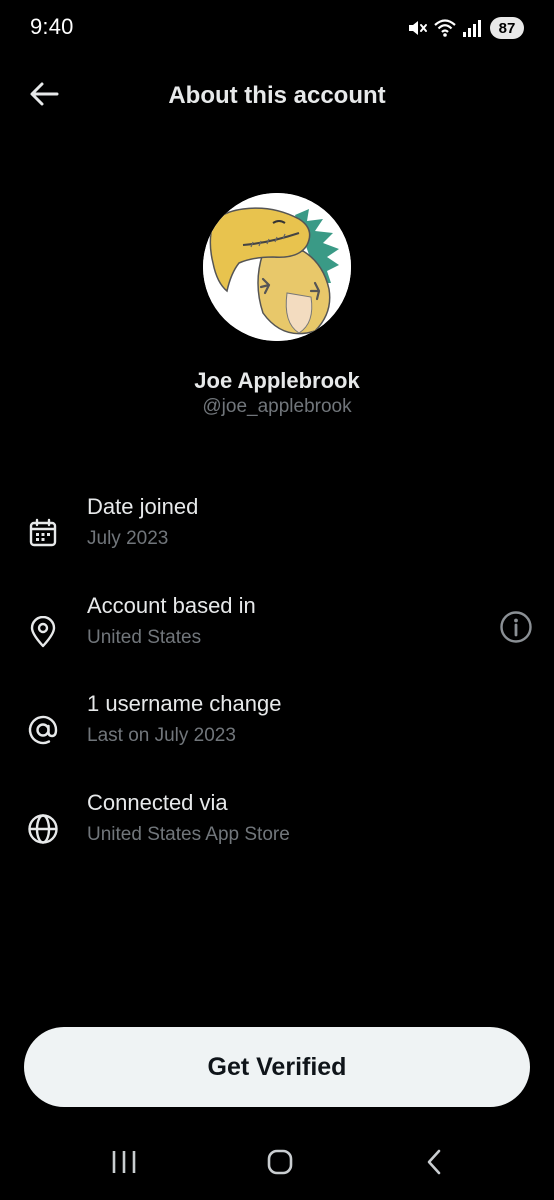 The height and width of the screenshot is (1200, 554). Describe the element at coordinates (43, 829) in the screenshot. I see `globe-icon` at that location.